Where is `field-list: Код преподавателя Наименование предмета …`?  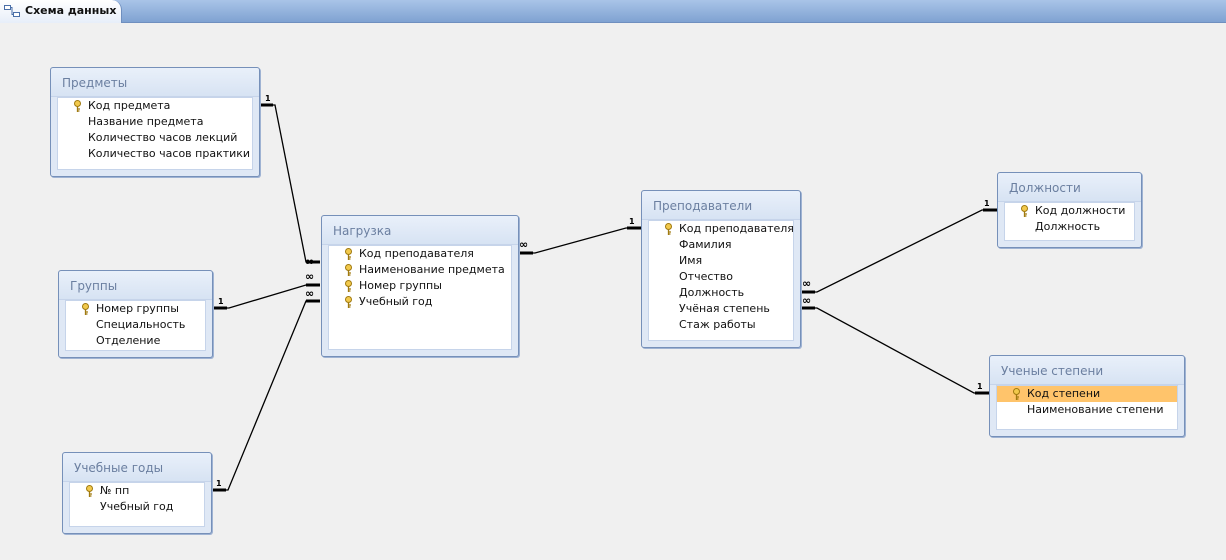 field-list: Код преподавателя Наименование предмета … is located at coordinates (420, 297).